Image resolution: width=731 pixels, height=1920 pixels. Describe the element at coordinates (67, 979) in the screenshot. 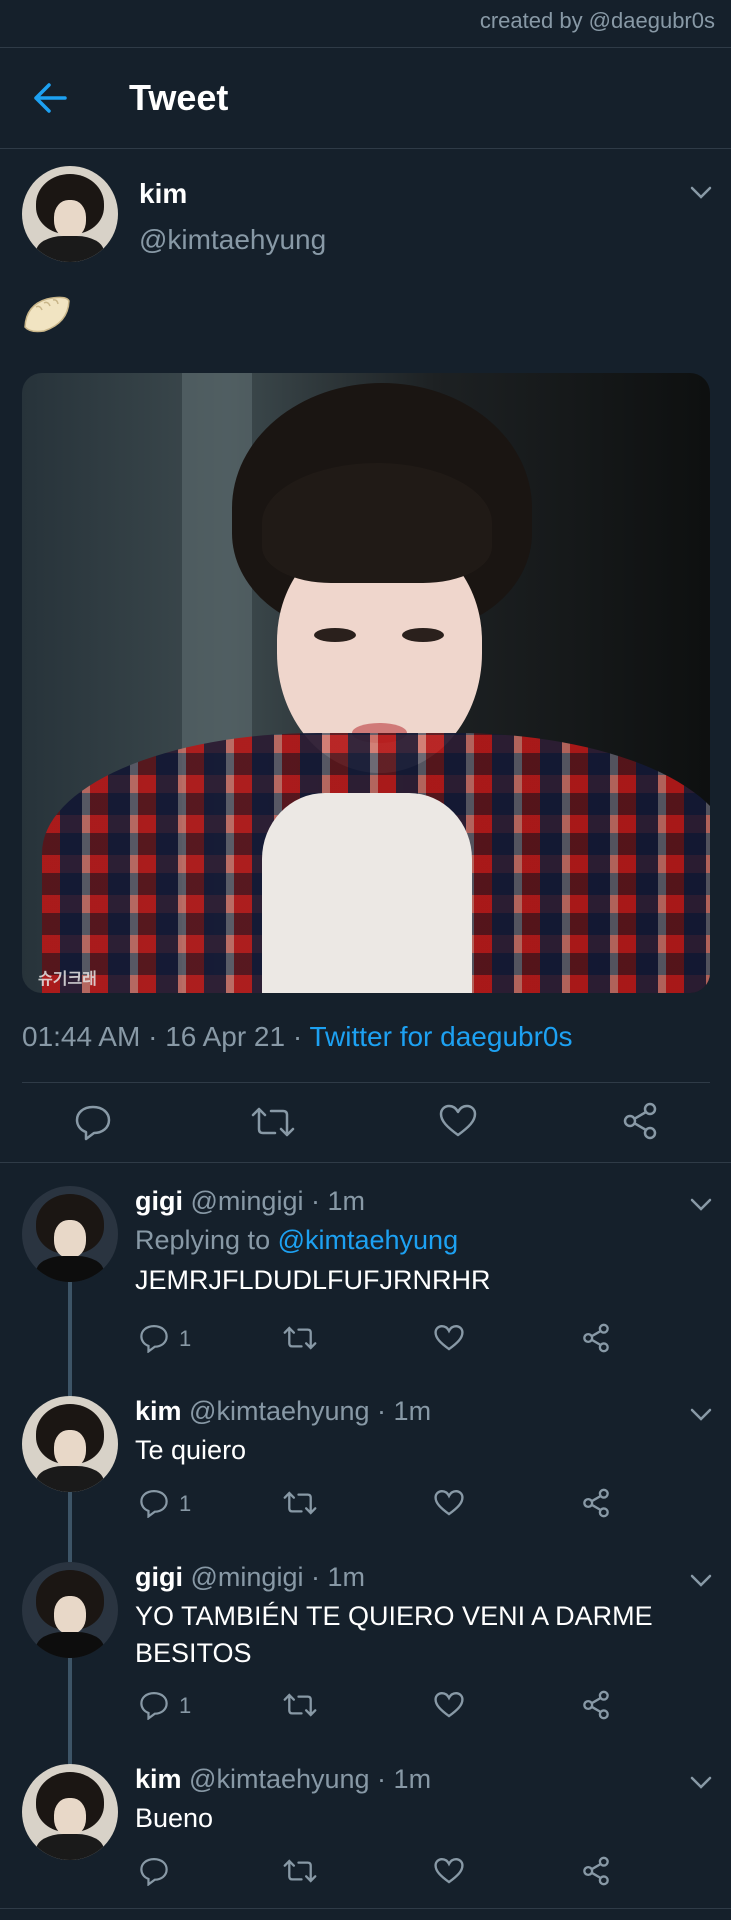

I see `media-watermark: 슈기크래` at that location.